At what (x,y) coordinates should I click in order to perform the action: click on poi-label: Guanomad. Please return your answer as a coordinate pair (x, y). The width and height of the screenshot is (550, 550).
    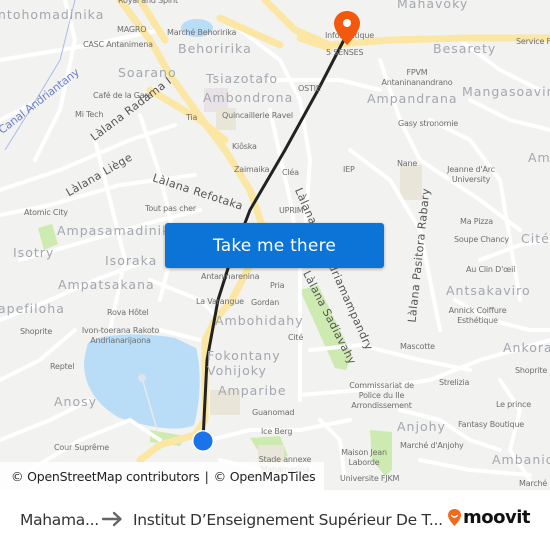
    Looking at the image, I should click on (273, 412).